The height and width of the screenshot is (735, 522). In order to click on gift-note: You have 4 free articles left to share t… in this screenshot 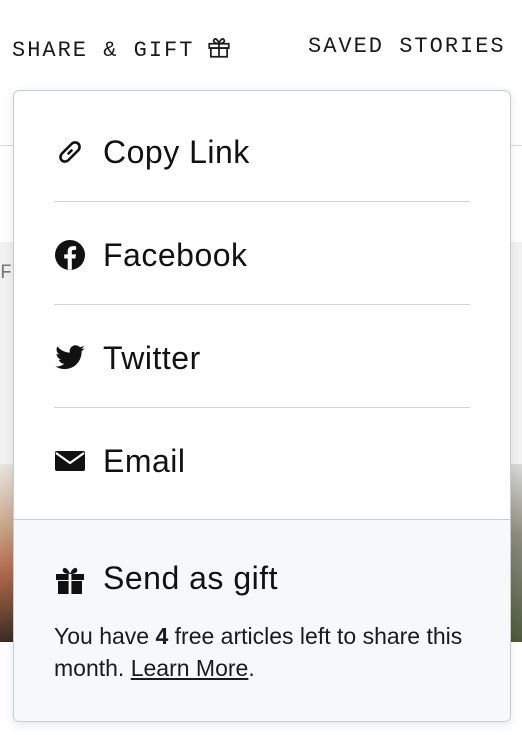, I will do `click(264, 652)`.